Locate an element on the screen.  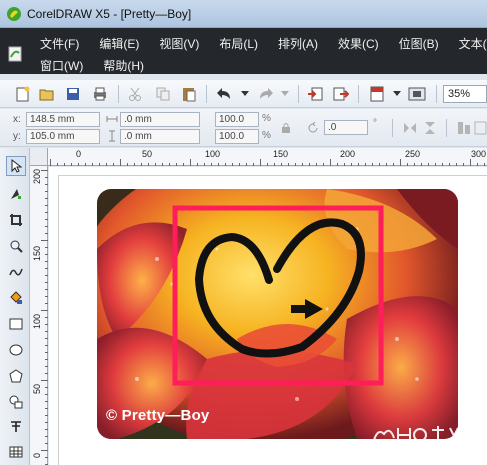
redo-icon is located at coordinates (265, 94).